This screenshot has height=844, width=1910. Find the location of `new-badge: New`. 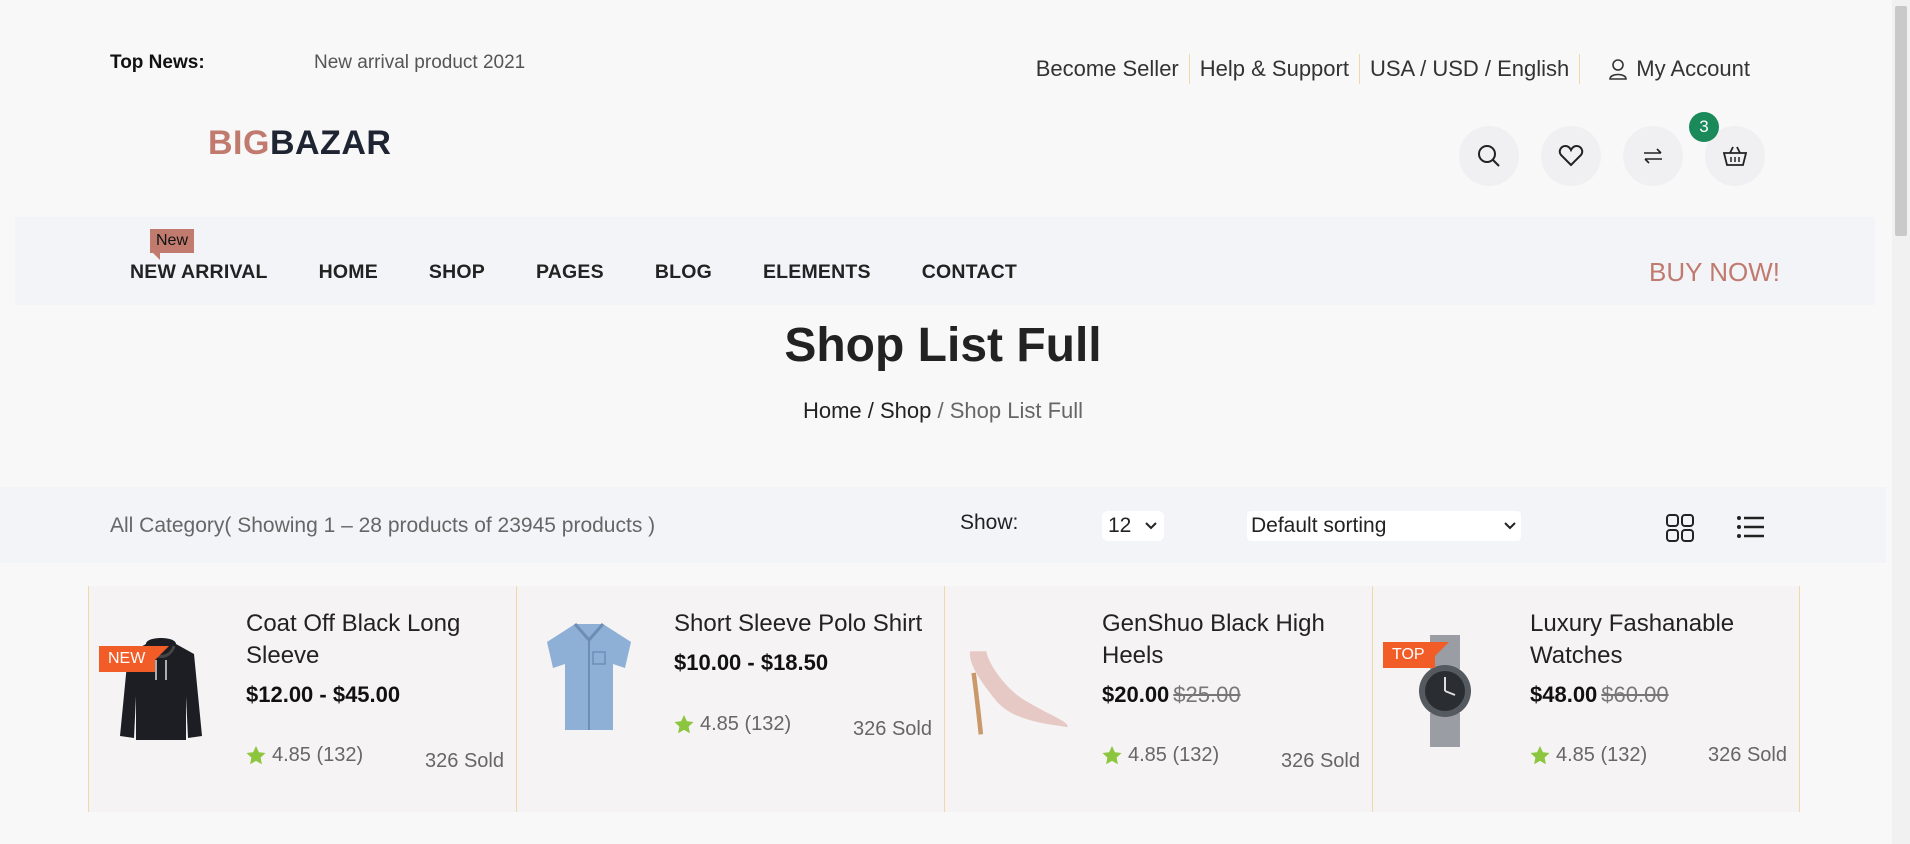

new-badge: New is located at coordinates (172, 244).